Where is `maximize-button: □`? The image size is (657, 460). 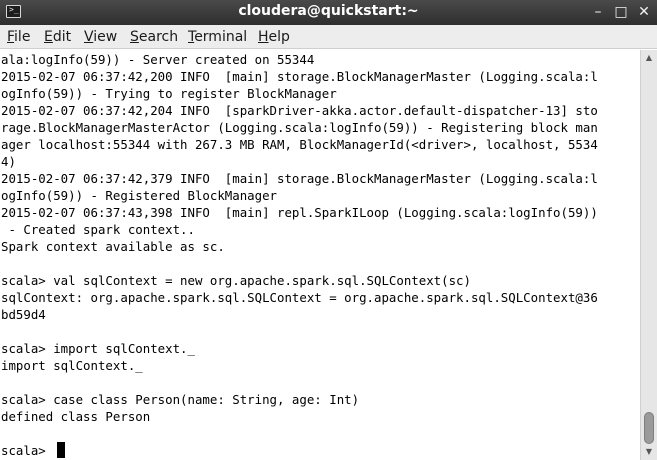 maximize-button: □ is located at coordinates (621, 12).